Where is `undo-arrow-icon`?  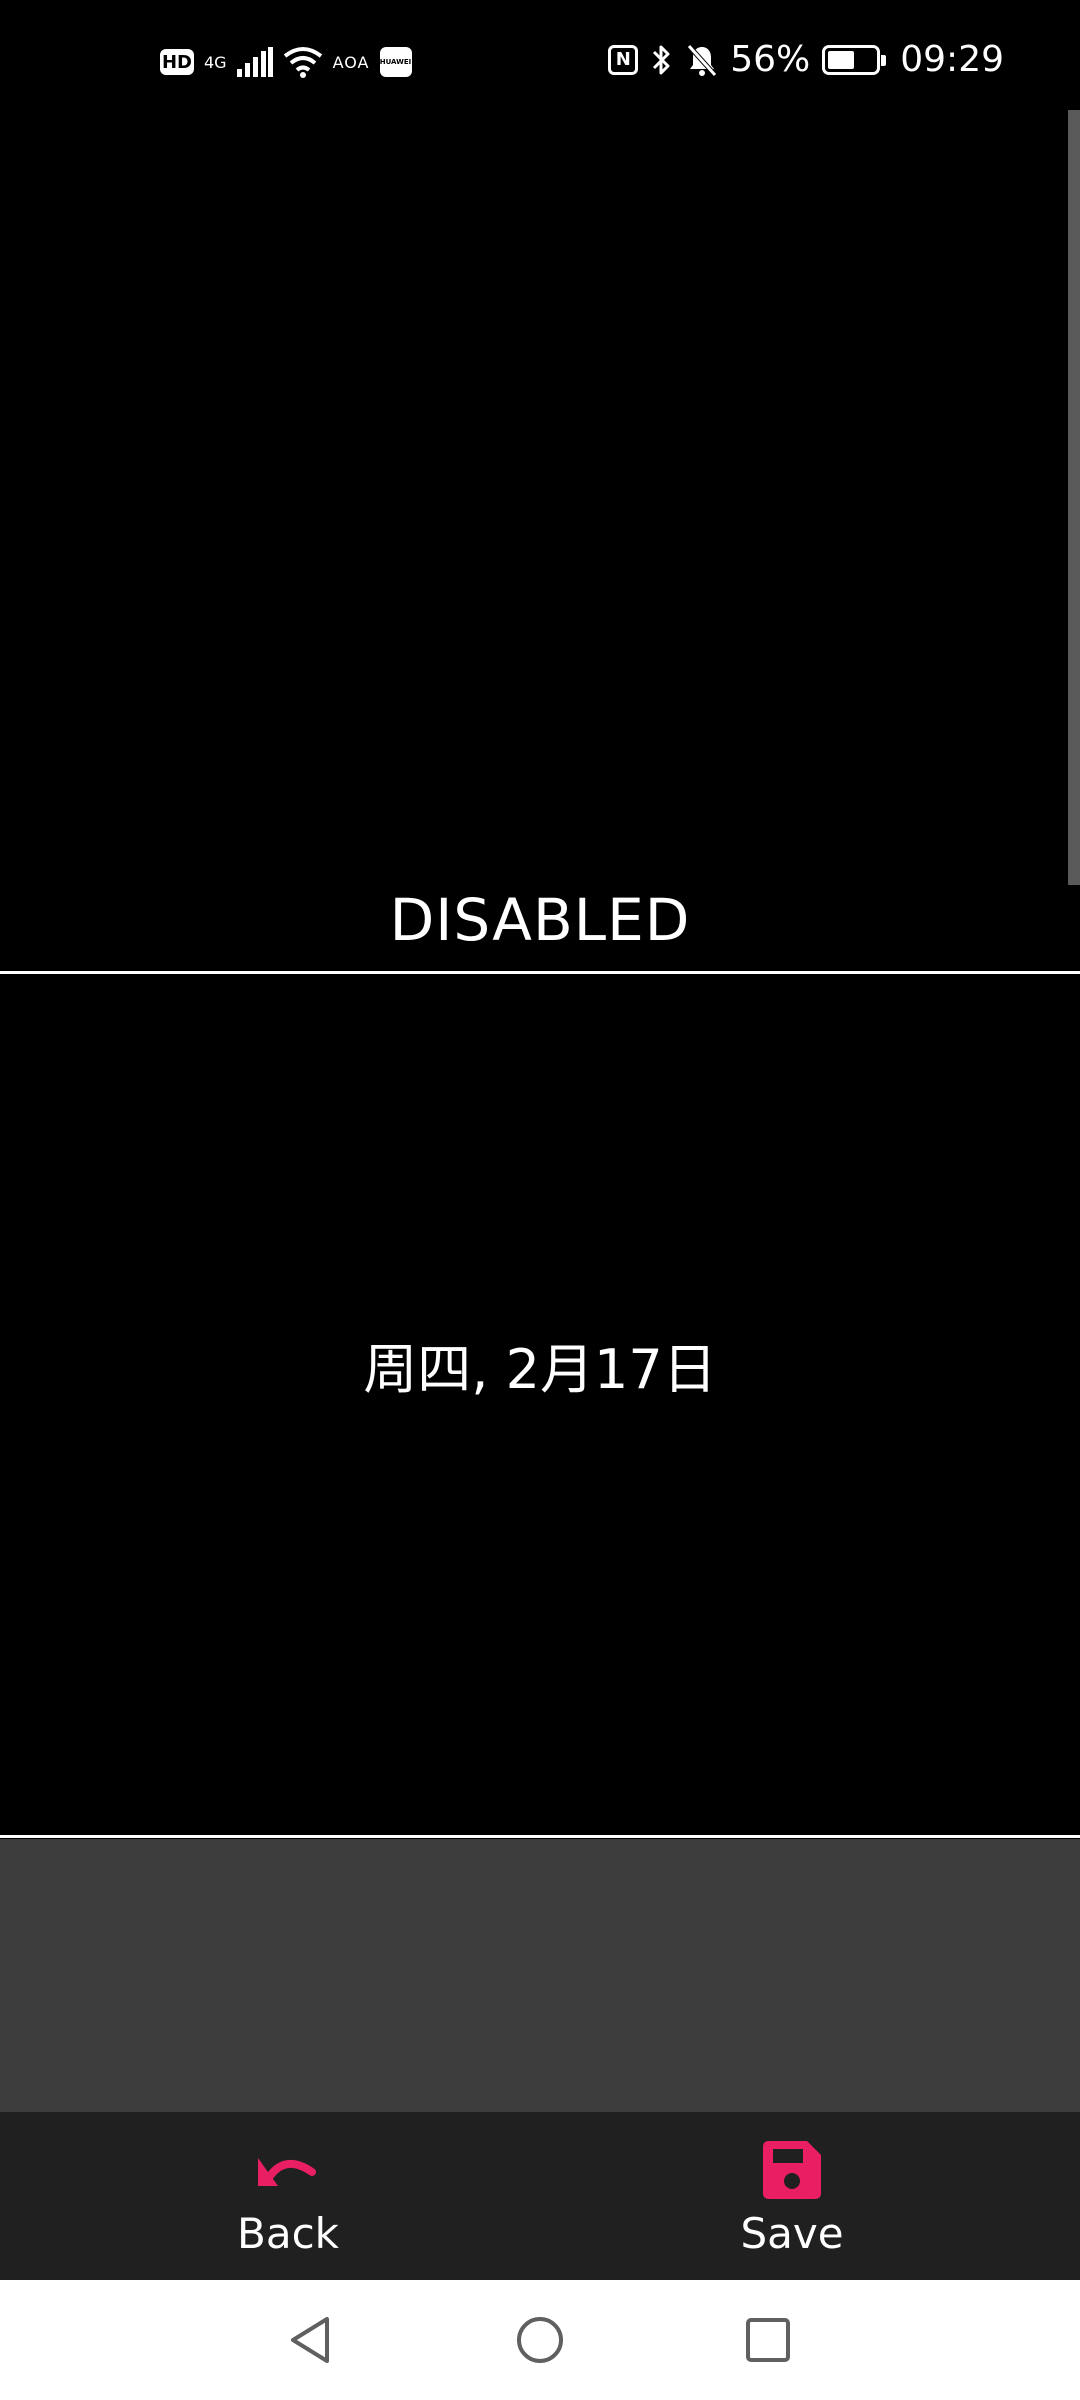
undo-arrow-icon is located at coordinates (288, 2170).